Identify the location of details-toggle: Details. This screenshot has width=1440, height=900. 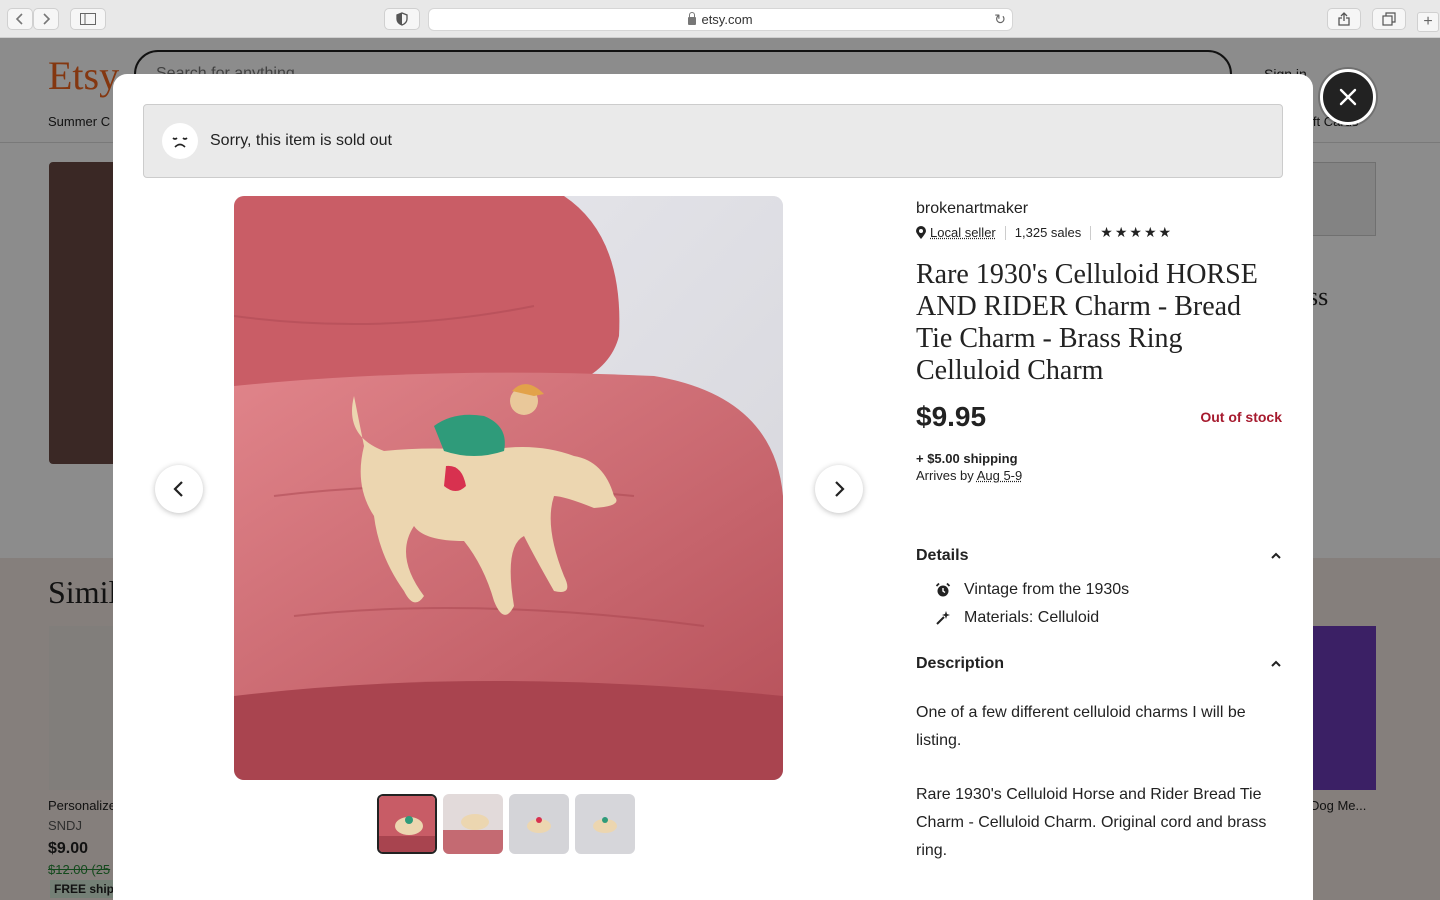
(1099, 556).